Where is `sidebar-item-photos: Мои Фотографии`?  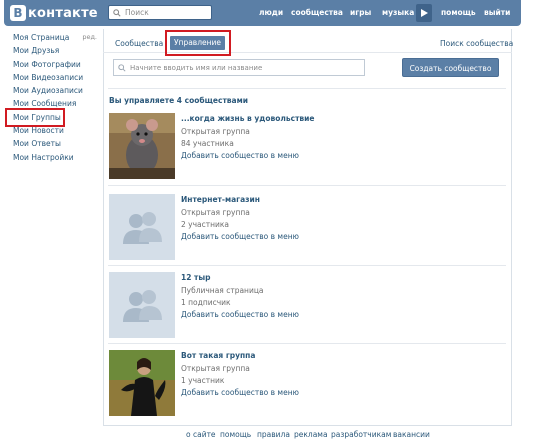 sidebar-item-photos: Мои Фотографии is located at coordinates (56, 64).